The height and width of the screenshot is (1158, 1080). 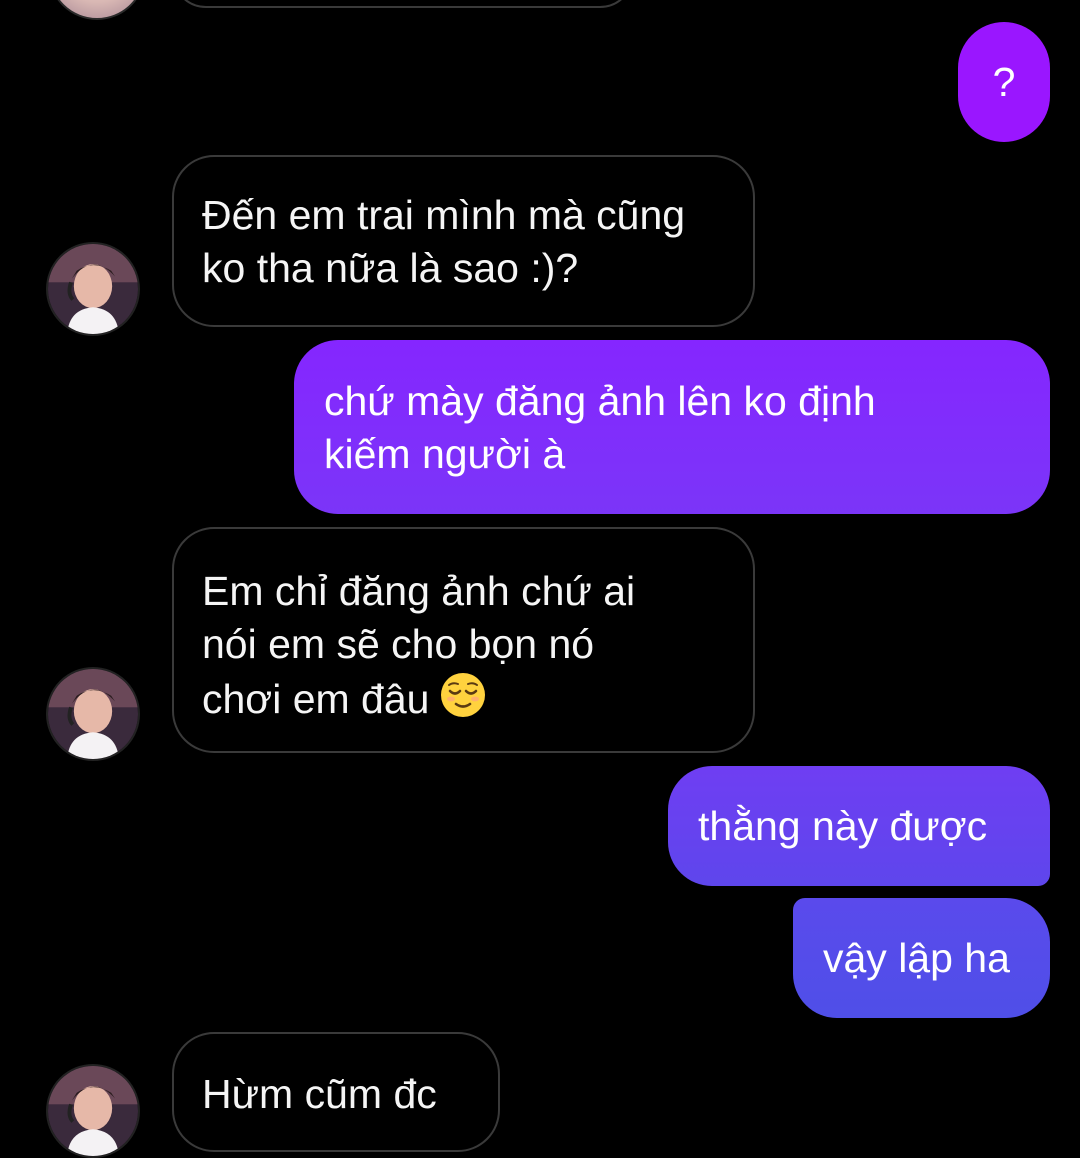 I want to click on outgoing-message-bubble: thằng này được, so click(x=859, y=826).